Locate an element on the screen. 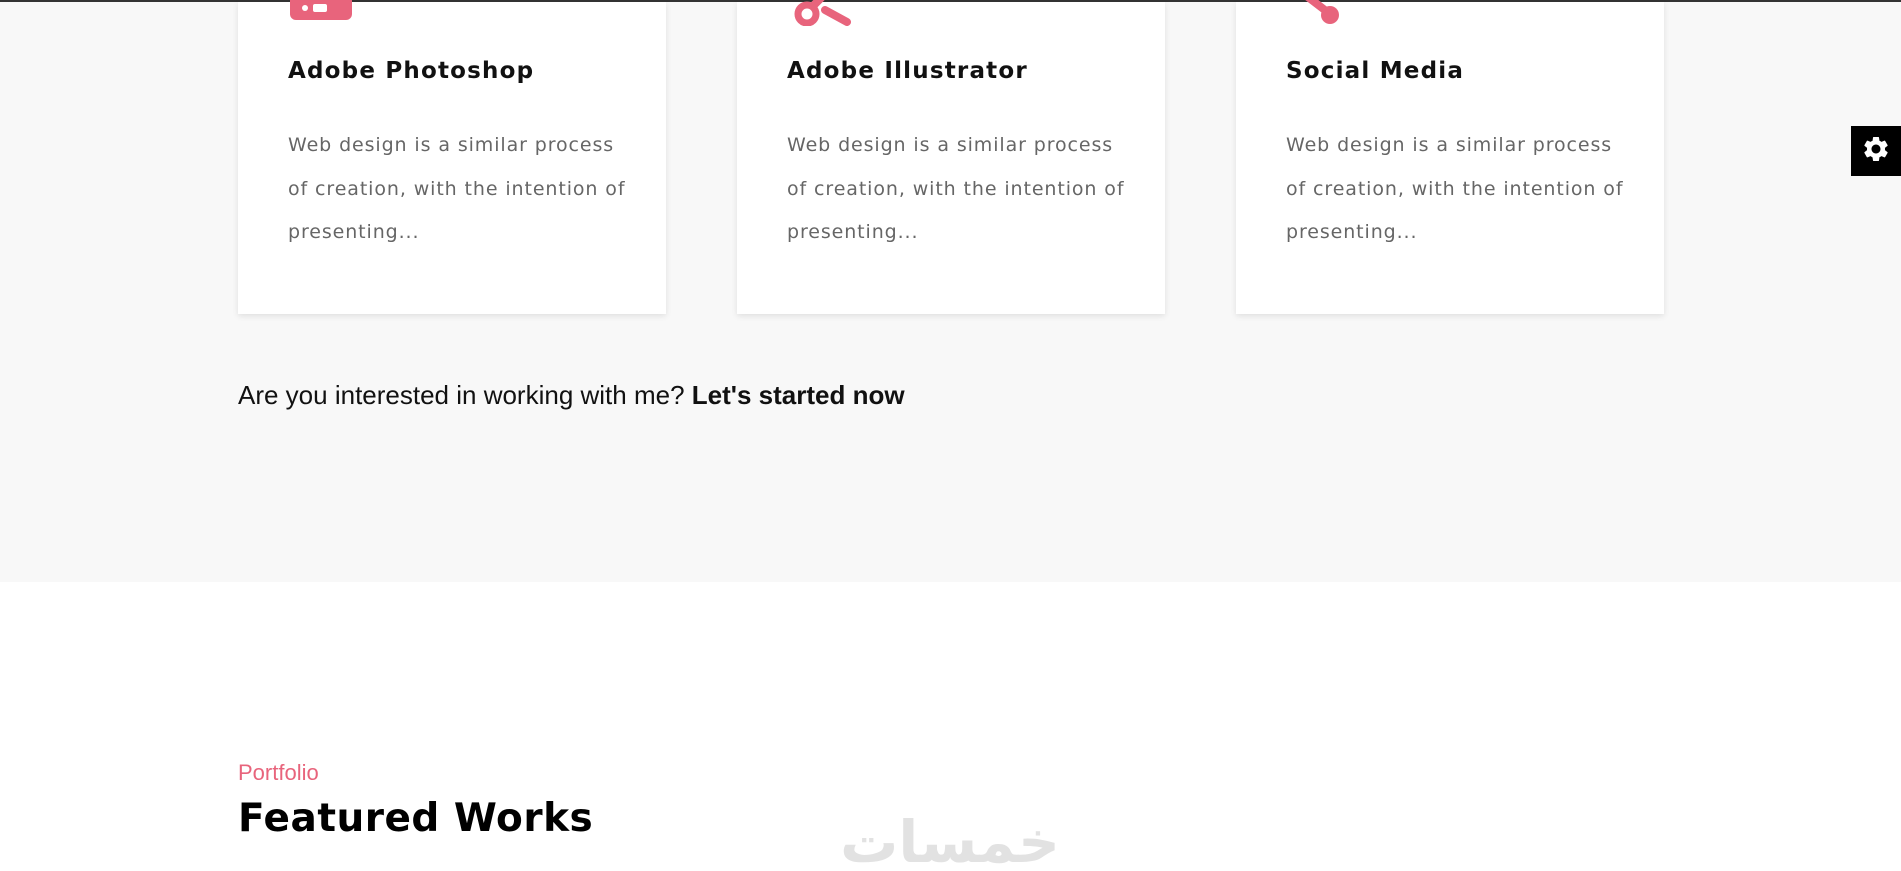  share-icon is located at coordinates (1319, 13).